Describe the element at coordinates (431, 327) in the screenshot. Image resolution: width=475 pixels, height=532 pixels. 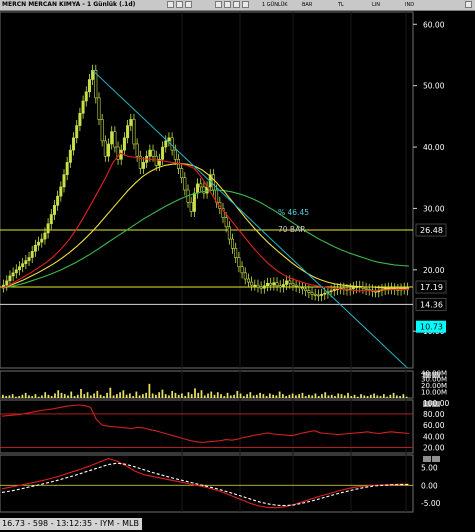
I see `level-value: 10.73` at that location.